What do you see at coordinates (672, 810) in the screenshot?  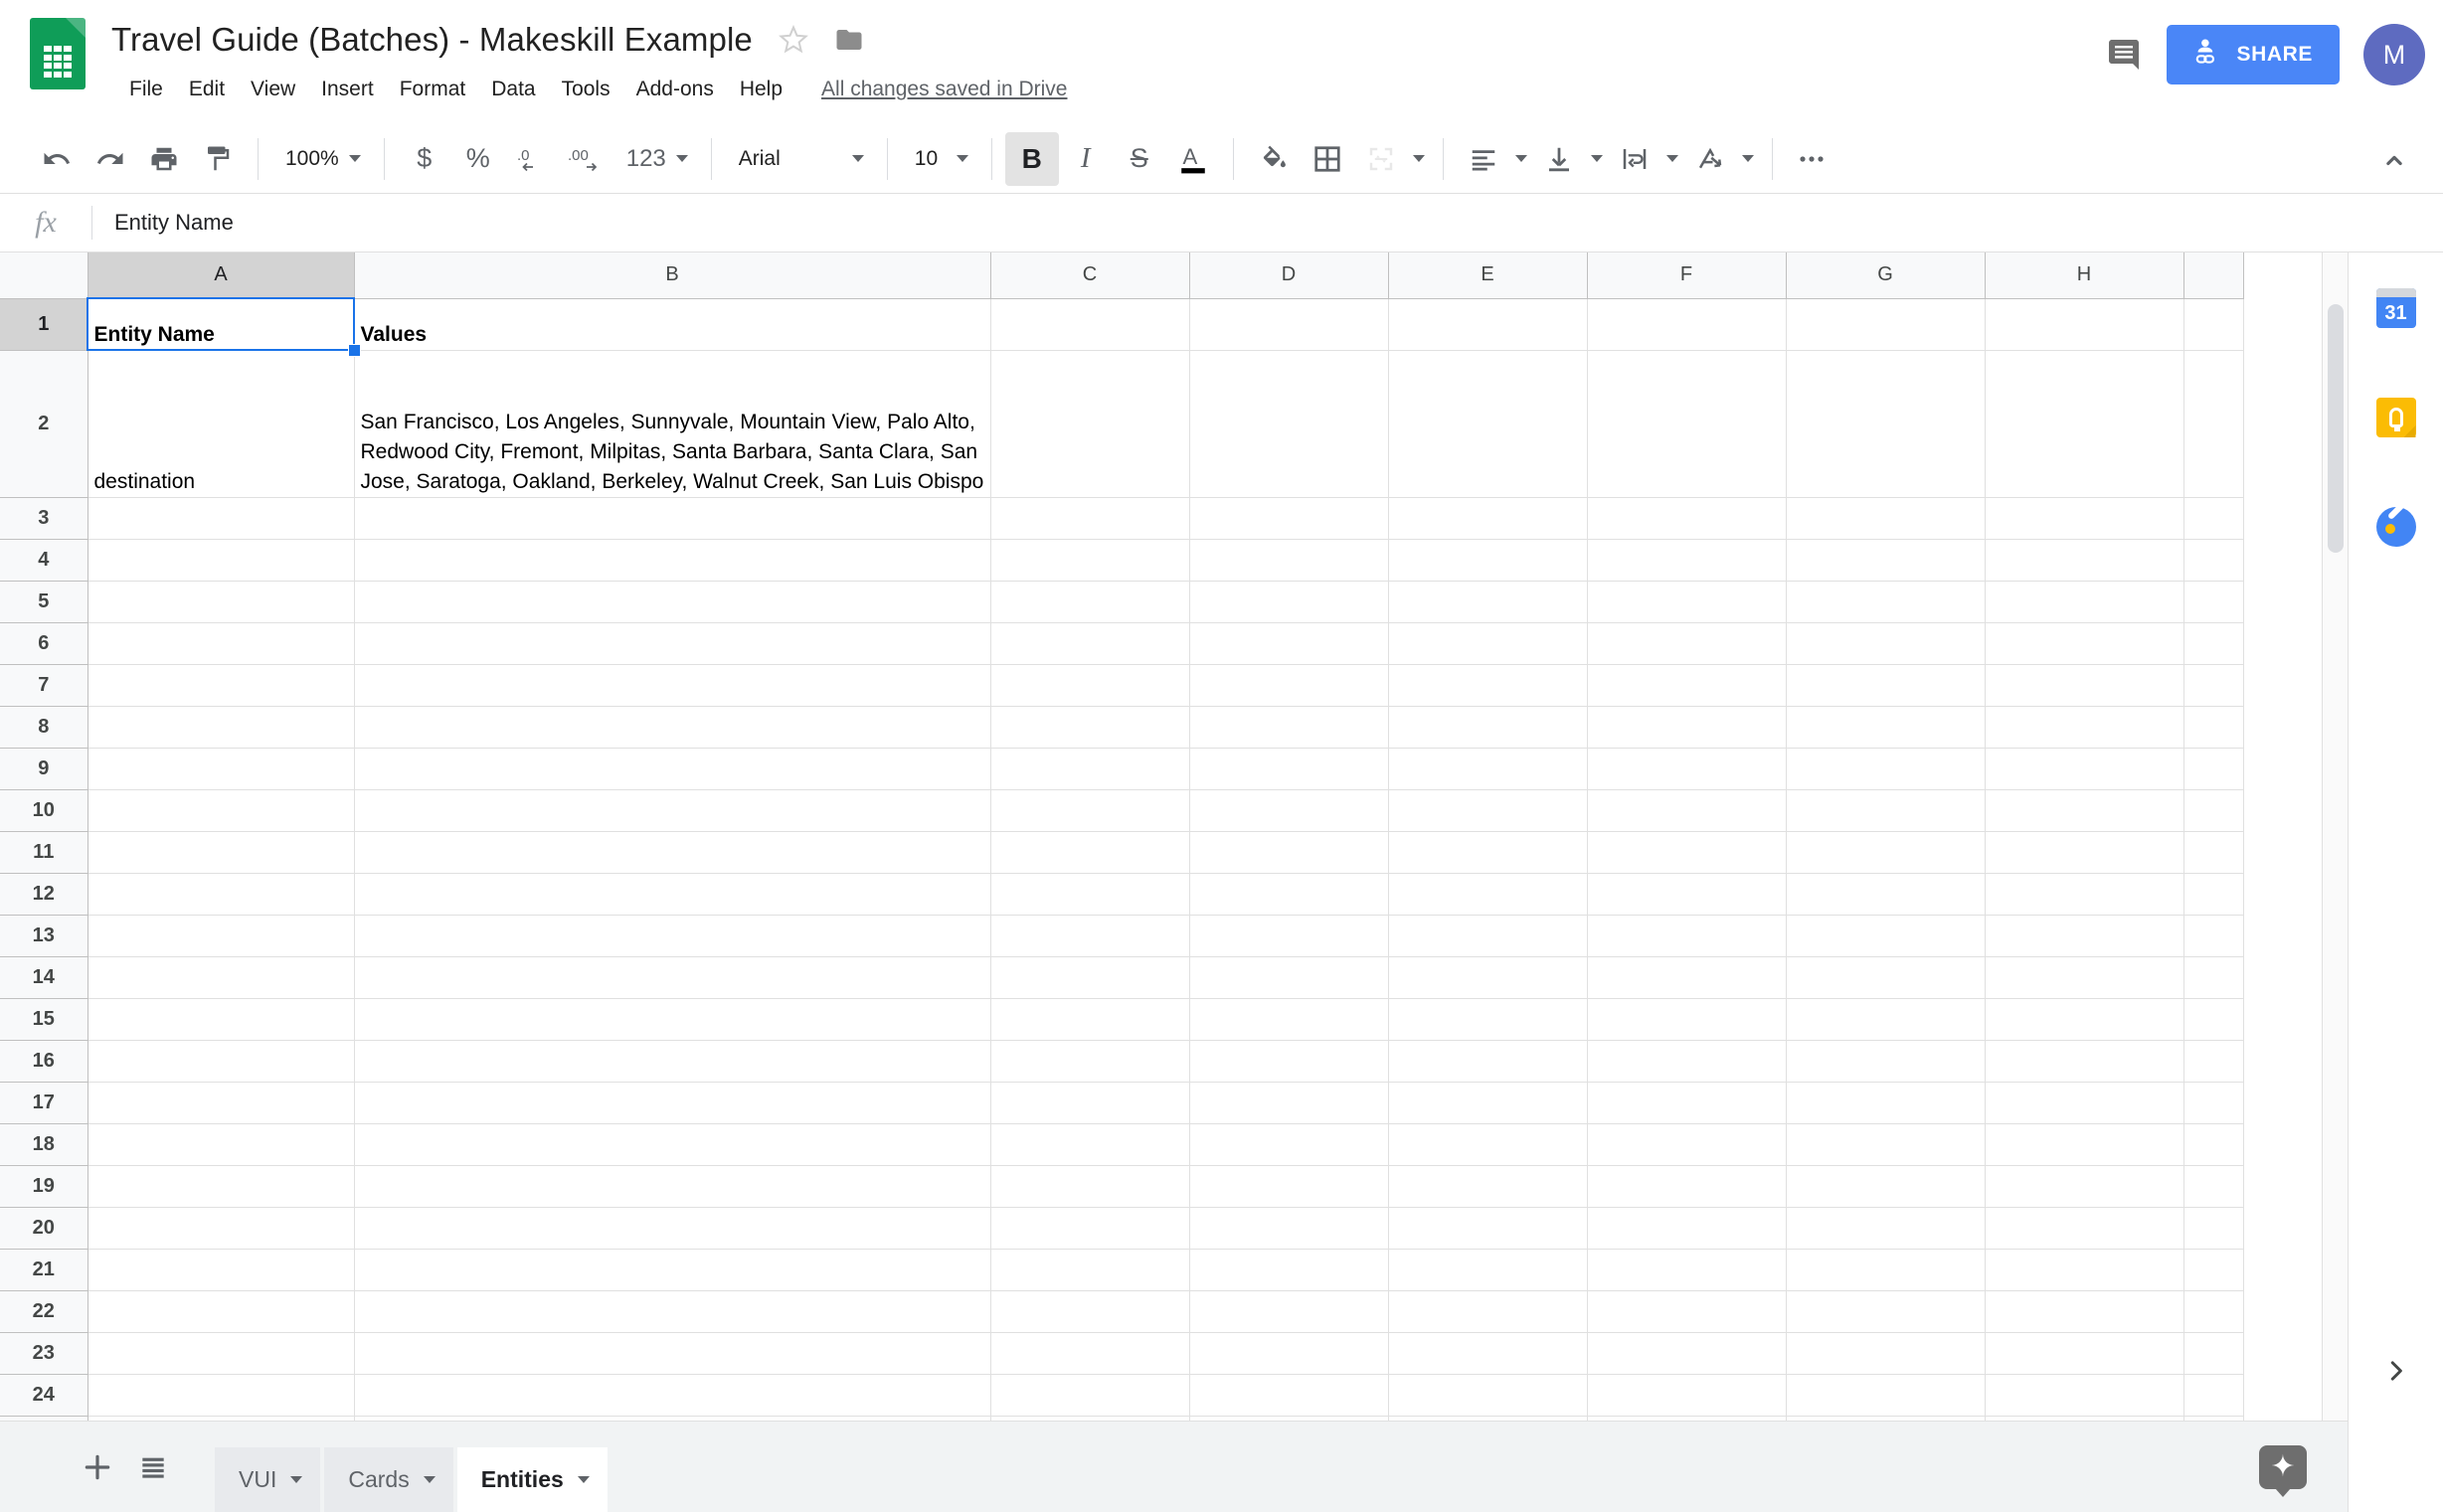 I see `cell-B10` at bounding box center [672, 810].